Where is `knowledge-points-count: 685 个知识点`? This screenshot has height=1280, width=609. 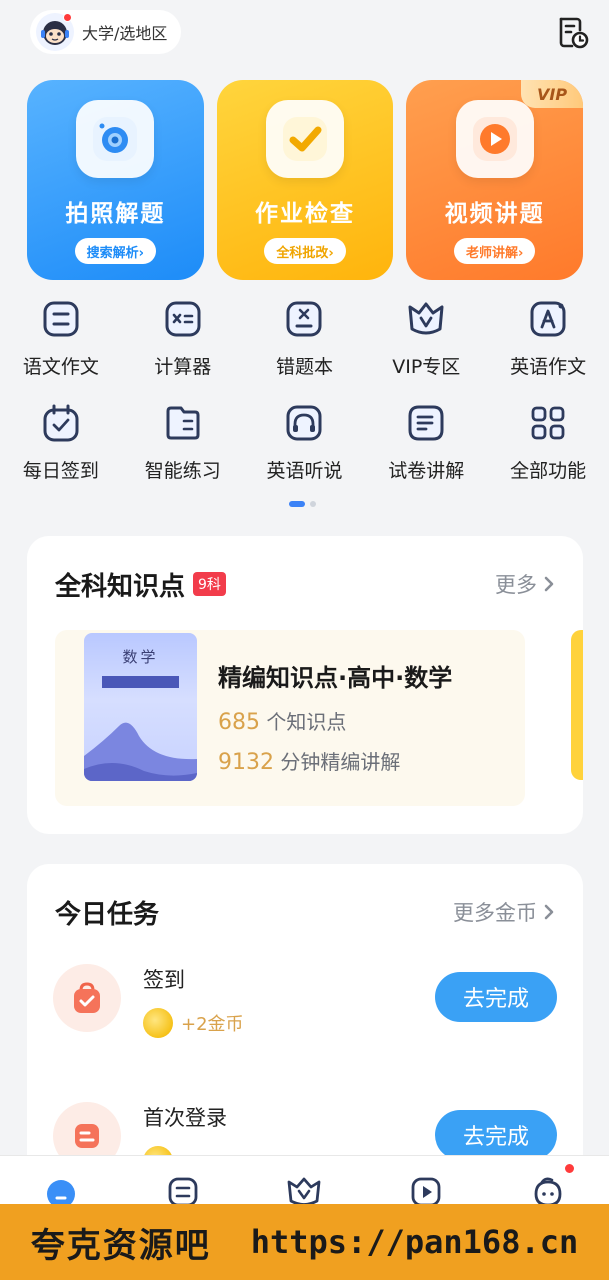
knowledge-points-count: 685 个知识点 is located at coordinates (282, 720).